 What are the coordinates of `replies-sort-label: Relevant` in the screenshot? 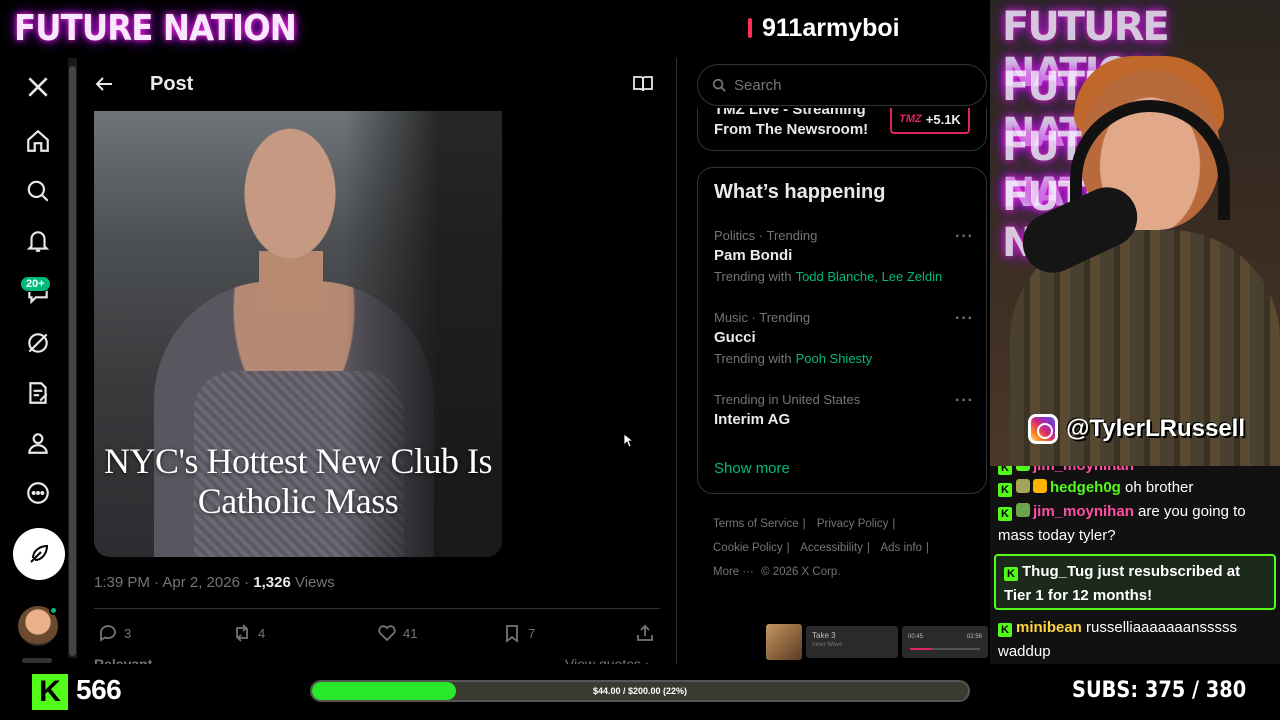 It's located at (123, 660).